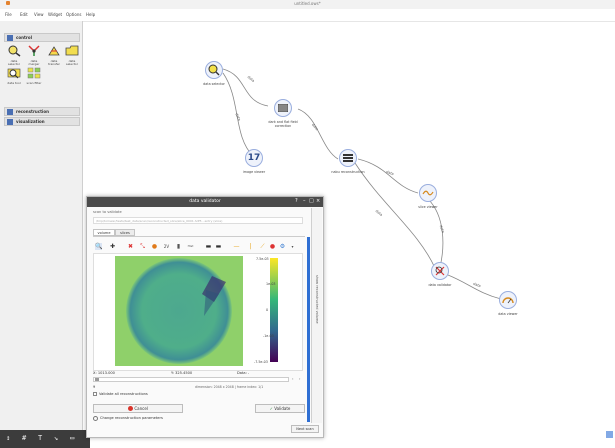 Image resolution: width=615 pixels, height=448 pixels. What do you see at coordinates (317, 299) in the screenshot?
I see `side-panel-label: show reconstructed volume` at bounding box center [317, 299].